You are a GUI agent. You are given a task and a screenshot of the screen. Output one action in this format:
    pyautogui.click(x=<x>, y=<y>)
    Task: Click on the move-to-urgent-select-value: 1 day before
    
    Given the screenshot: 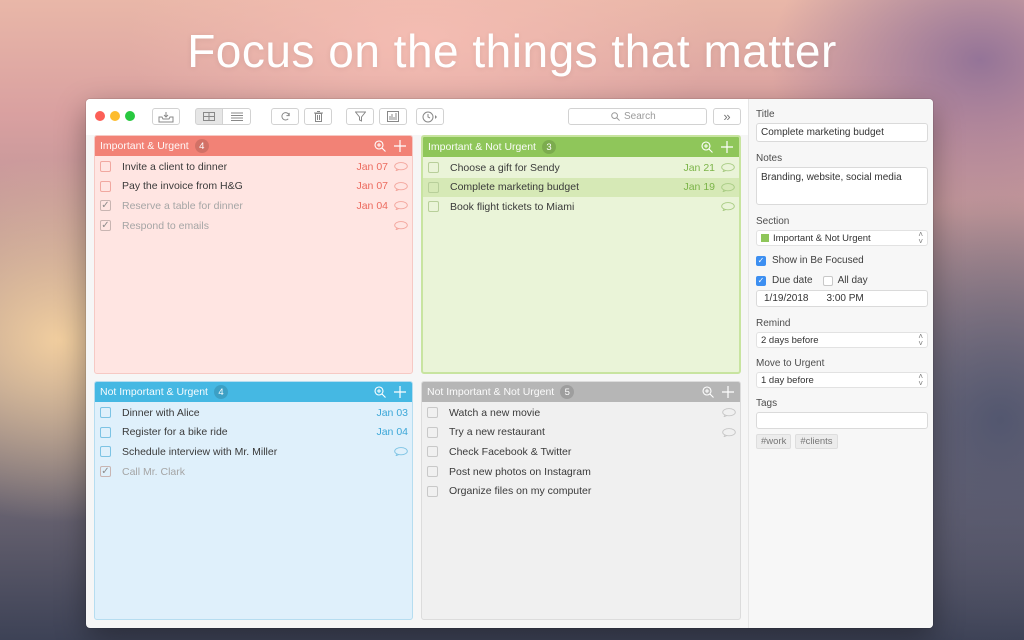 What is the action you would take?
    pyautogui.click(x=787, y=380)
    